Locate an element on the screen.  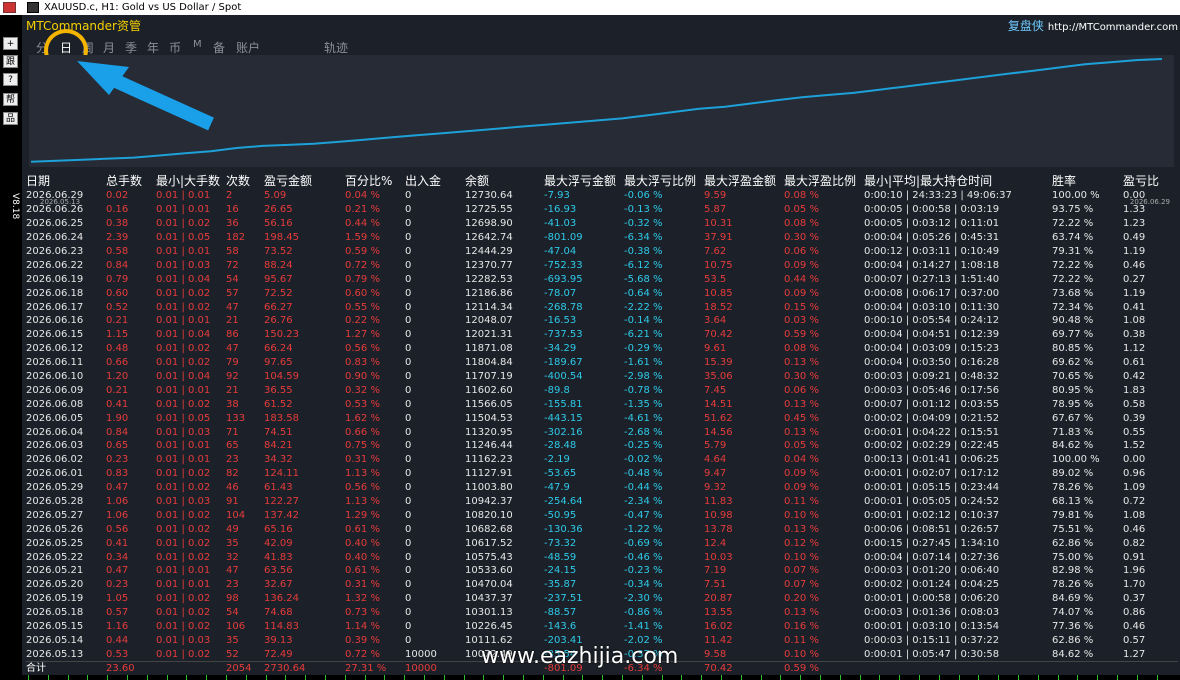
brand-title: MTCommander资管 is located at coordinates (83, 26).